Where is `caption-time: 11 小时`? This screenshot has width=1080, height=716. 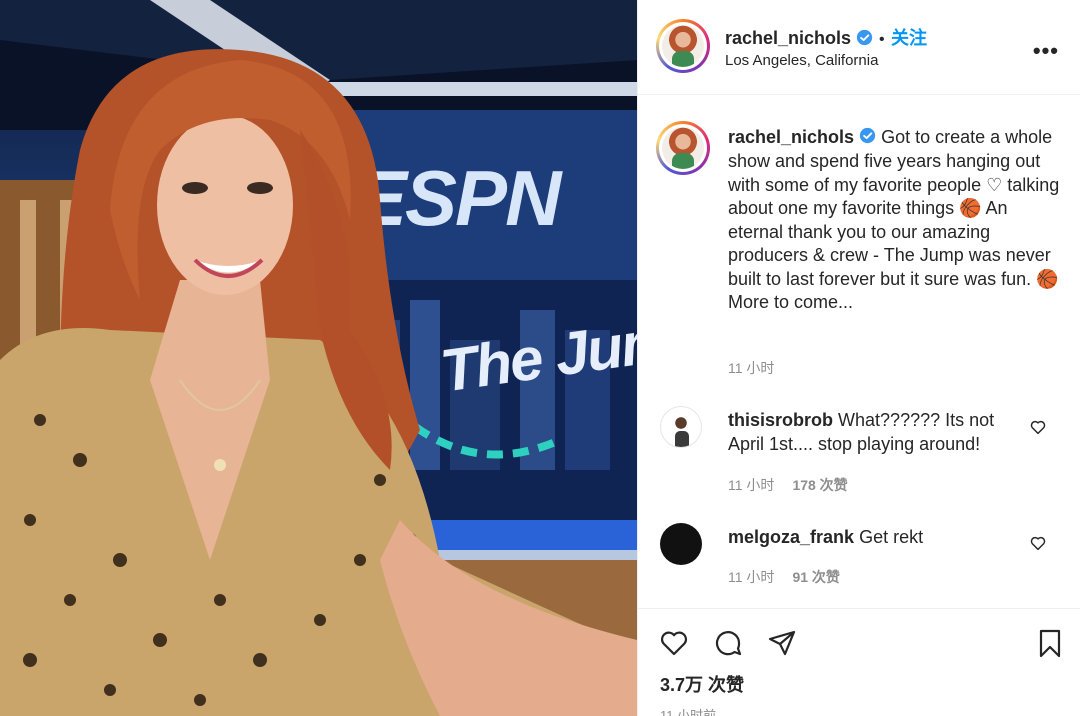 caption-time: 11 小时 is located at coordinates (751, 368).